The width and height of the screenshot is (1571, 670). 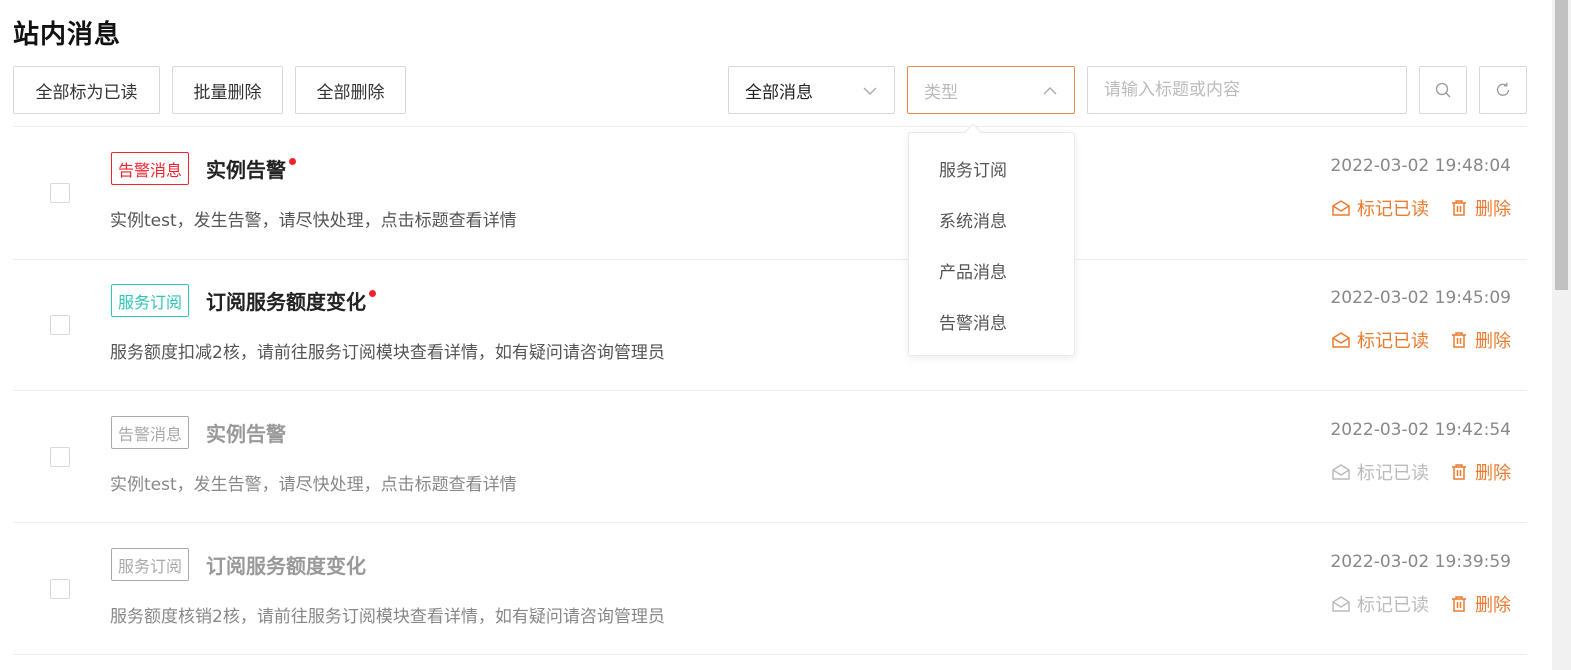 I want to click on search-icon, so click(x=1443, y=90).